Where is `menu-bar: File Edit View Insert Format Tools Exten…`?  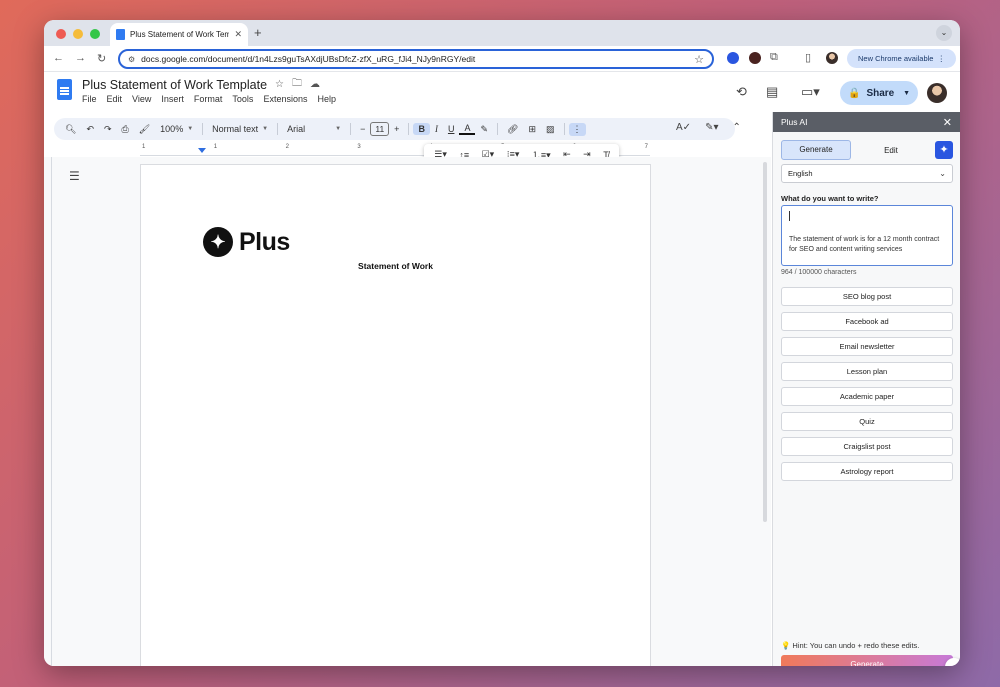 menu-bar: File Edit View Insert Format Tools Exten… is located at coordinates (209, 99).